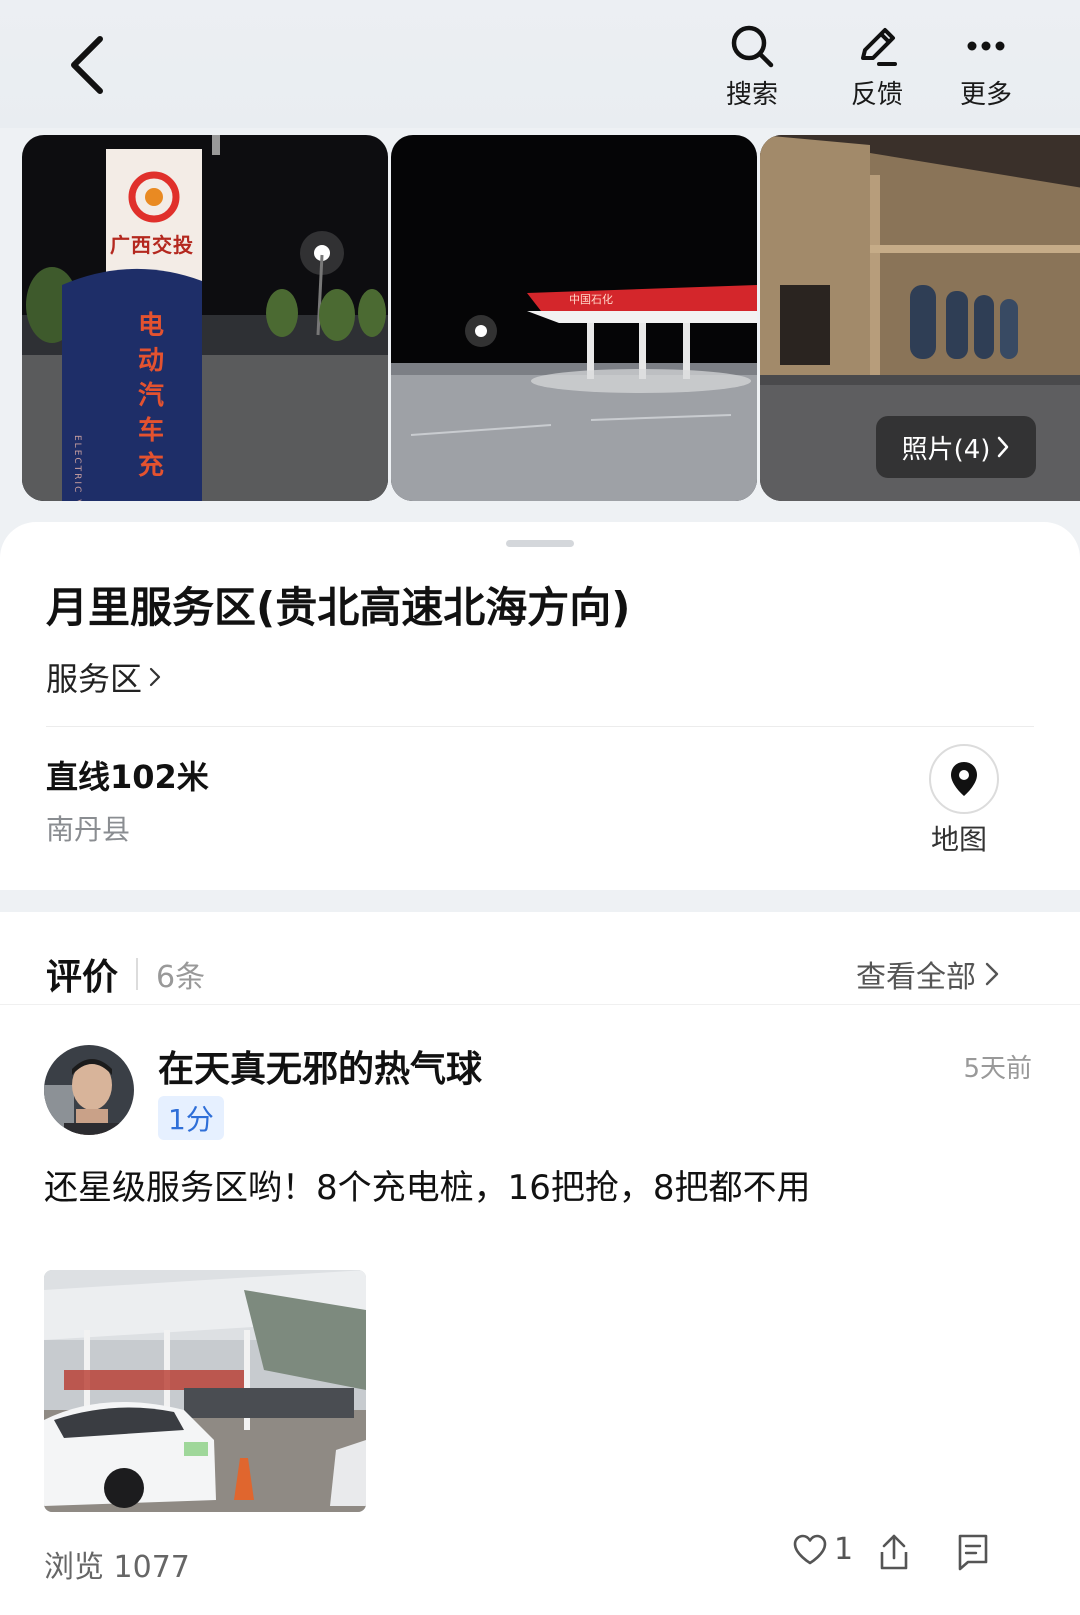 Image resolution: width=1080 pixels, height=1615 pixels. Describe the element at coordinates (320, 1066) in the screenshot. I see `reviewer-name: 在天真无邪的热气球` at that location.